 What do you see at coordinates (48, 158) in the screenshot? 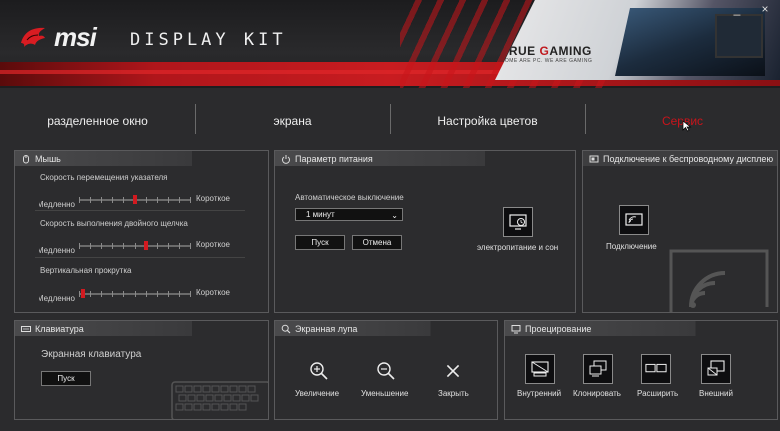
I see `mouse-panel-title: Мышь` at bounding box center [48, 158].